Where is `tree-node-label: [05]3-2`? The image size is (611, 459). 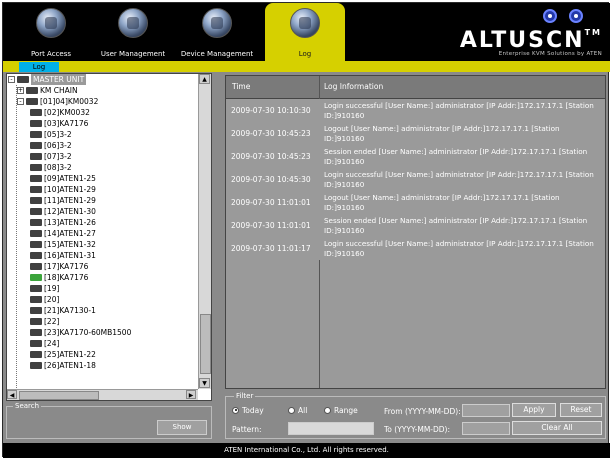
tree-node-label: [05]3-2 is located at coordinates (58, 134).